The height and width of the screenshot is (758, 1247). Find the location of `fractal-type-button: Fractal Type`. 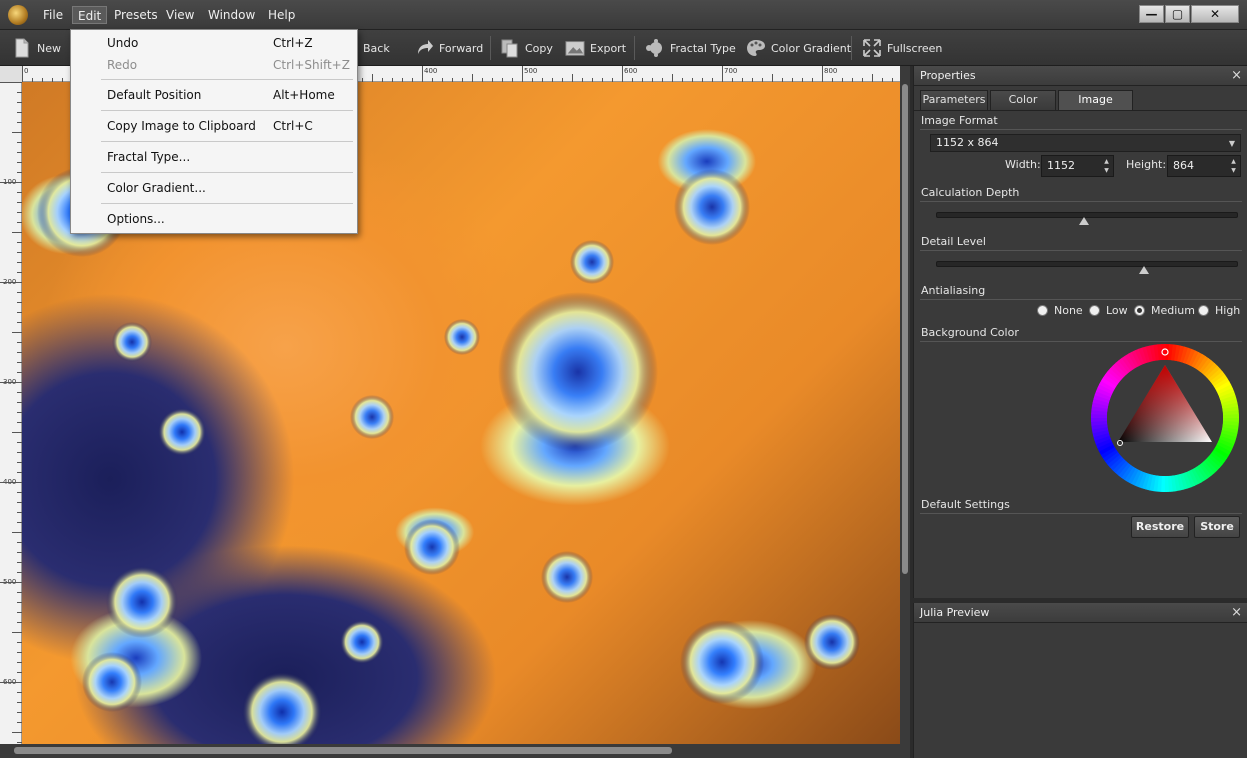

fractal-type-button: Fractal Type is located at coordinates (690, 48).